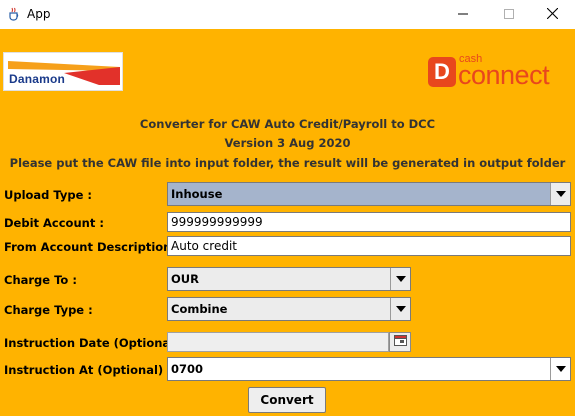 The image size is (575, 416). I want to click on maximize-icon, so click(509, 15).